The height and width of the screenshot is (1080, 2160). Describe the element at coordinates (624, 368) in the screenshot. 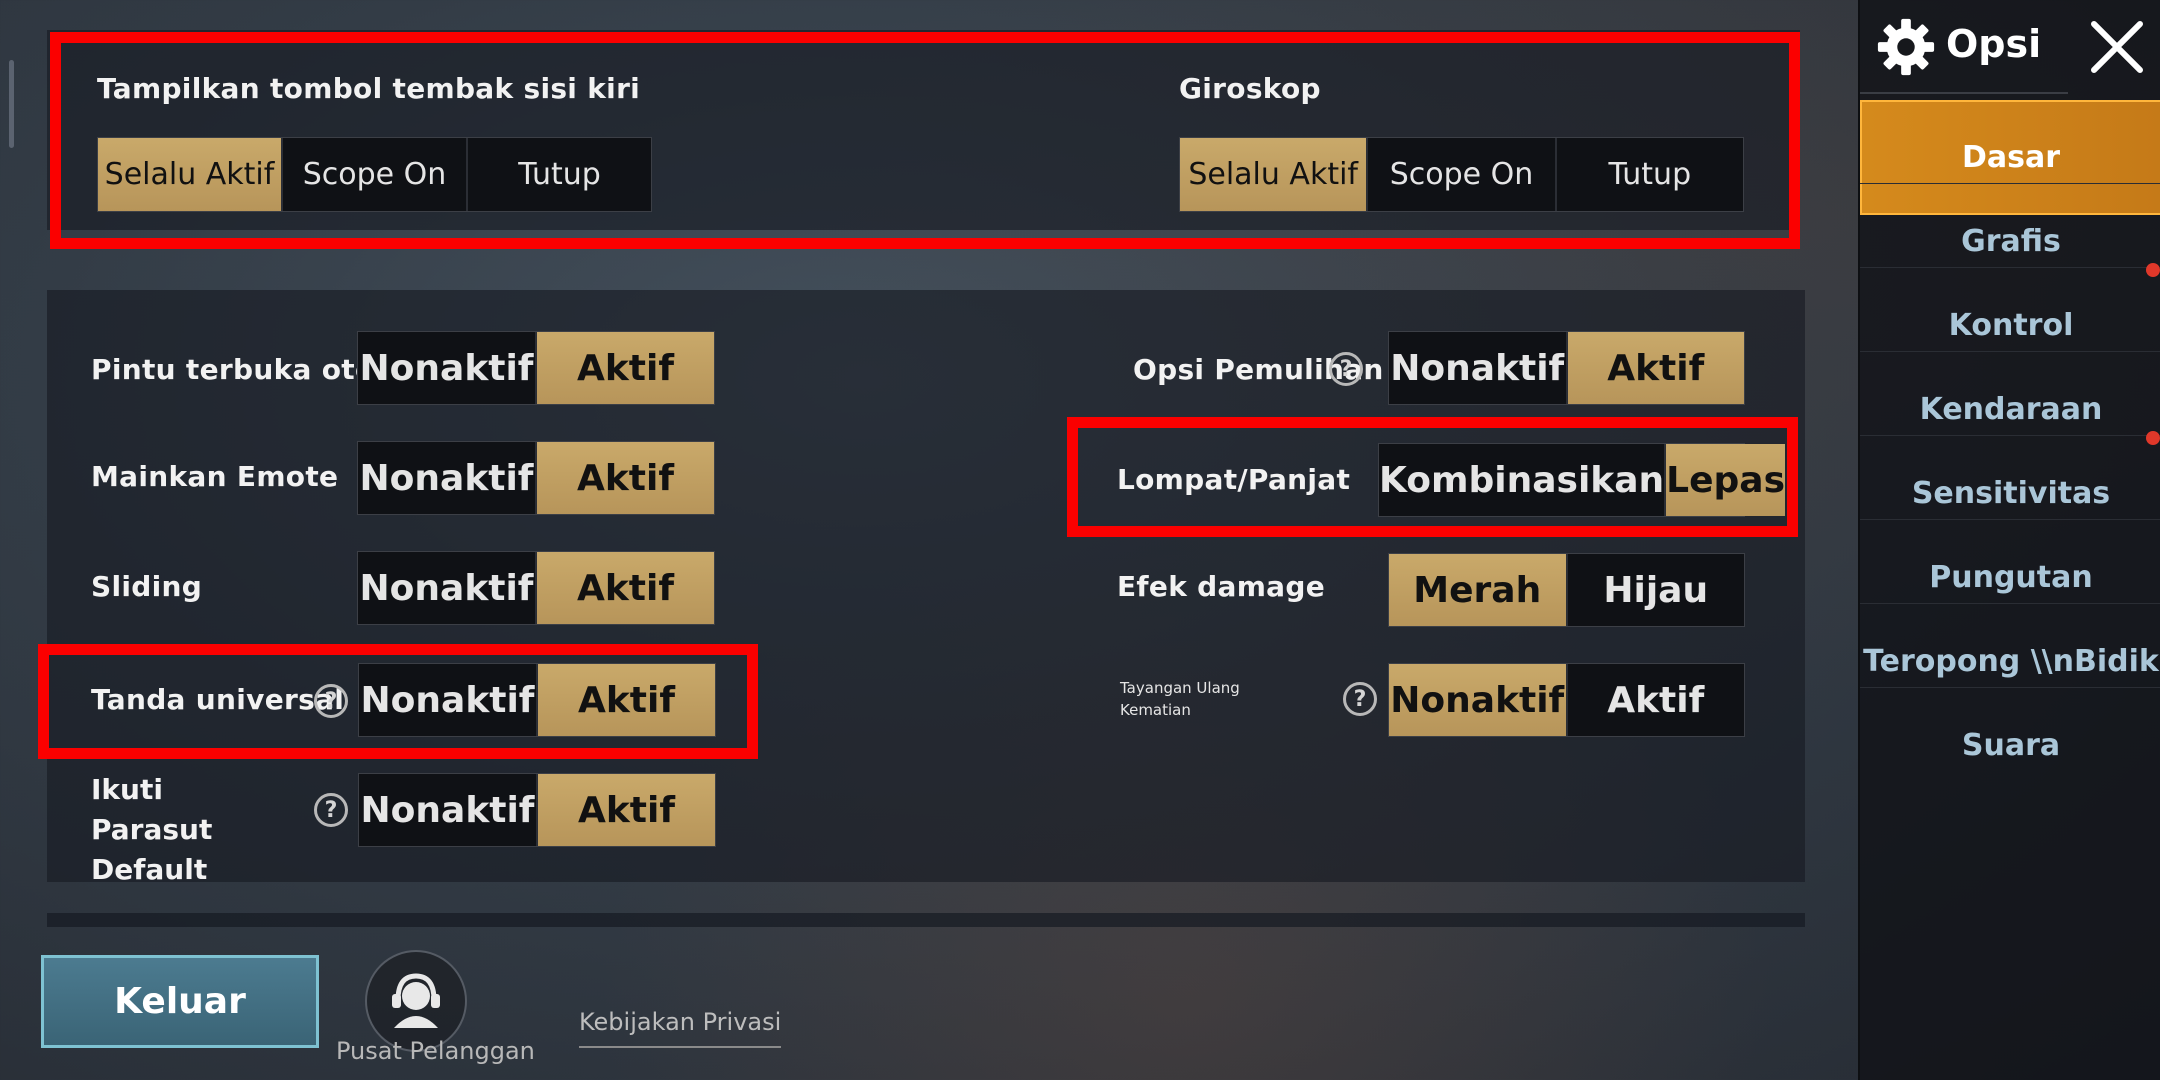

I see `auto-open-door-option-aktif: Aktif` at that location.